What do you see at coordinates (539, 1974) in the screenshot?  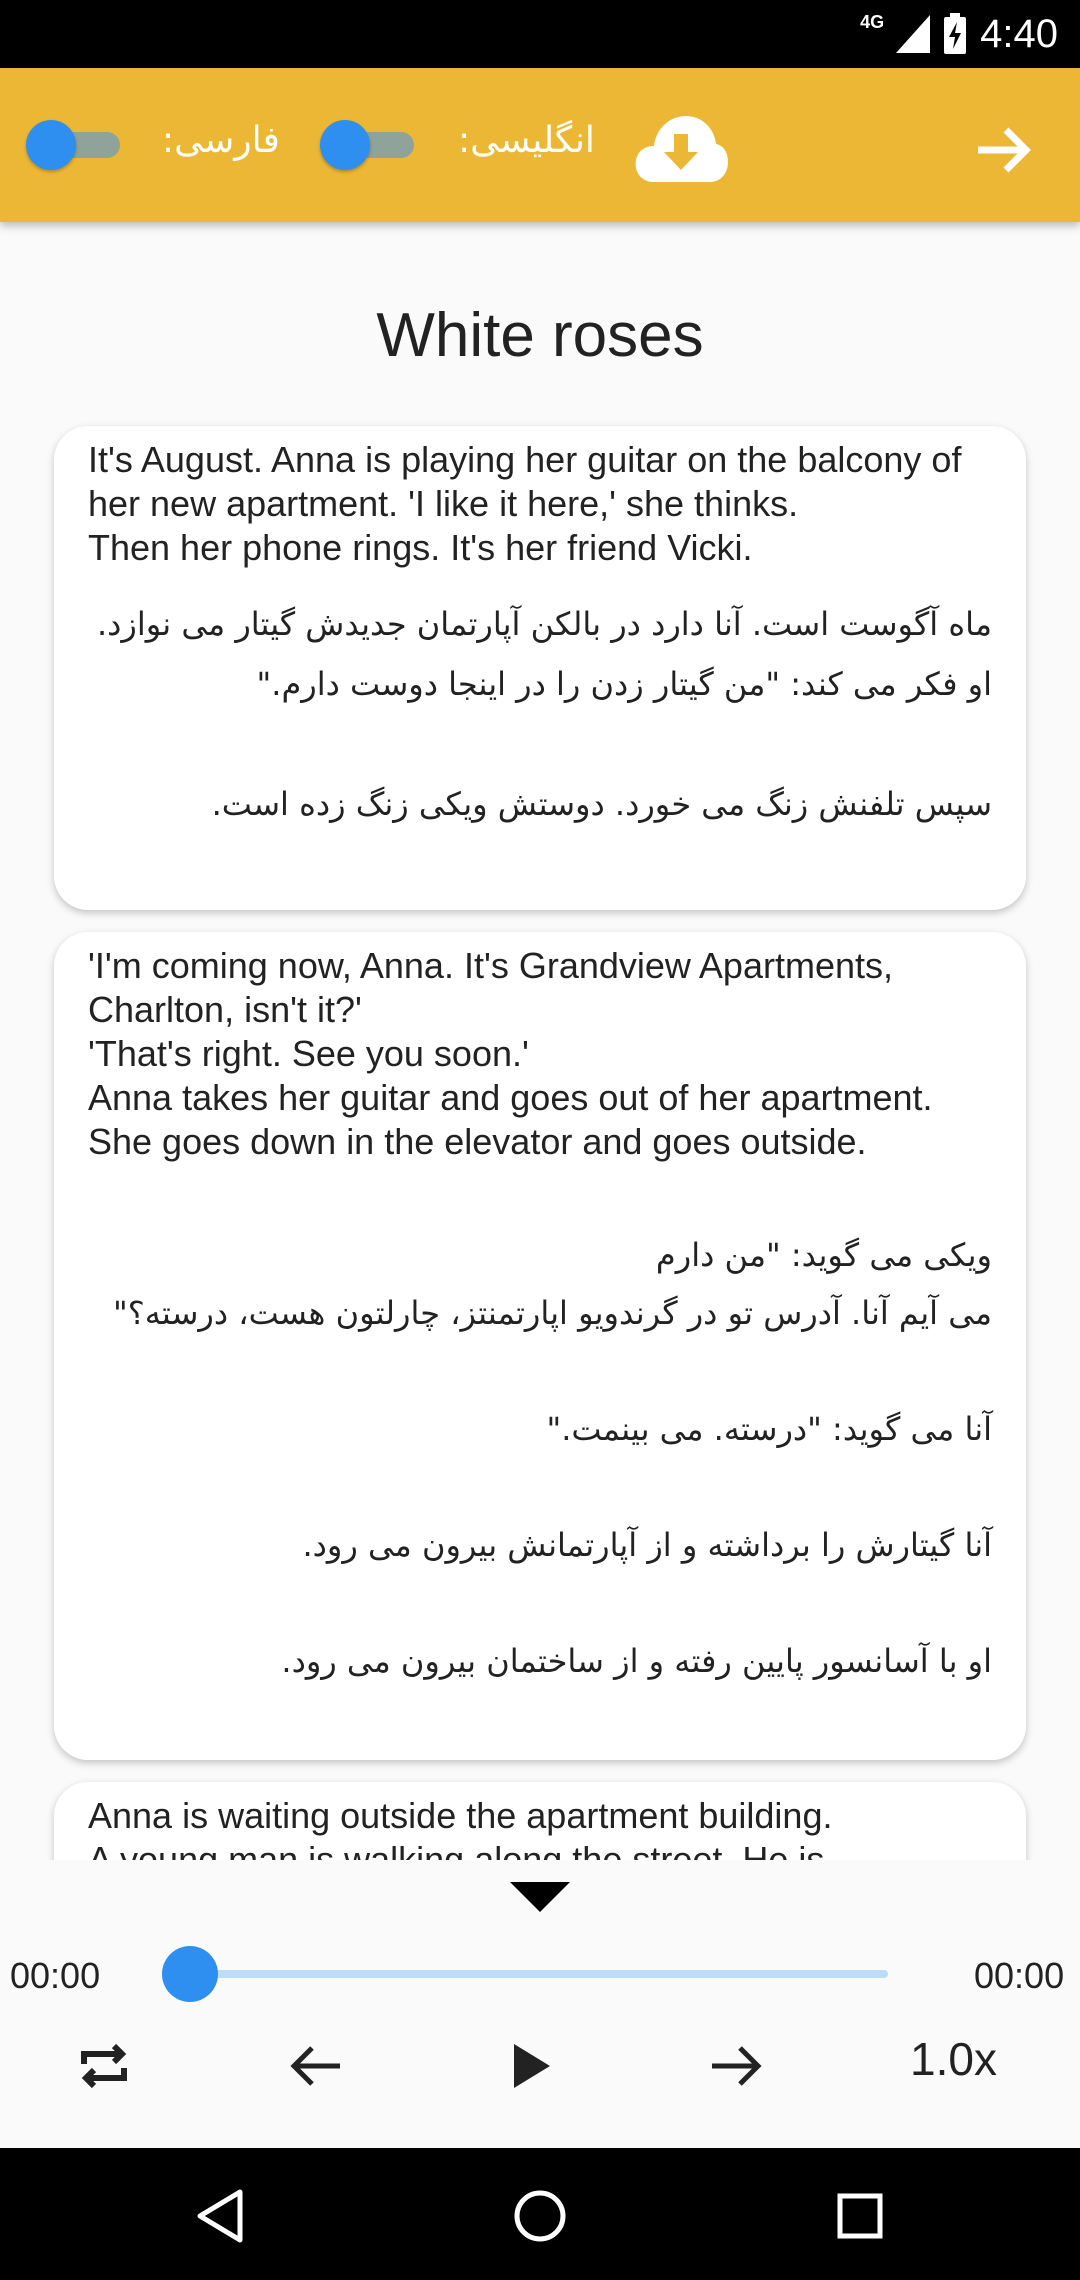 I see `progress-track` at bounding box center [539, 1974].